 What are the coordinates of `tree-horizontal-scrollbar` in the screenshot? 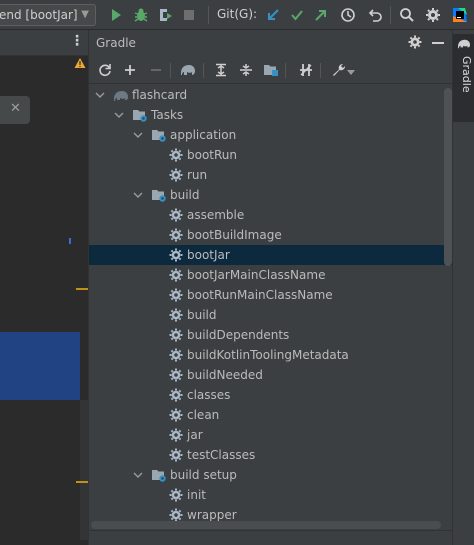 It's located at (266, 525).